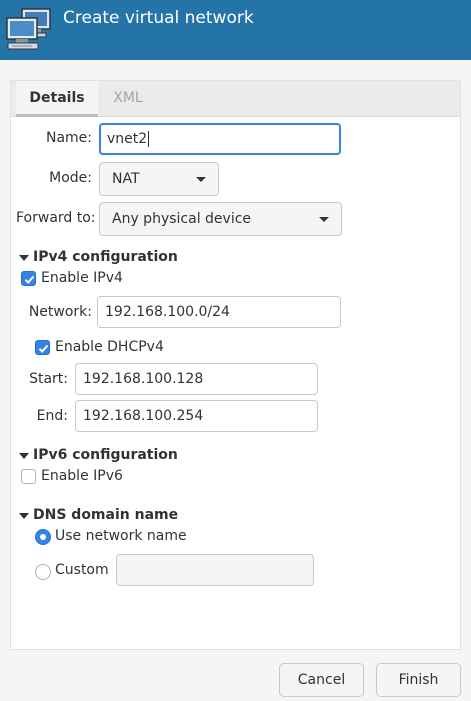 This screenshot has width=471, height=701. I want to click on name-label: Name:, so click(68, 138).